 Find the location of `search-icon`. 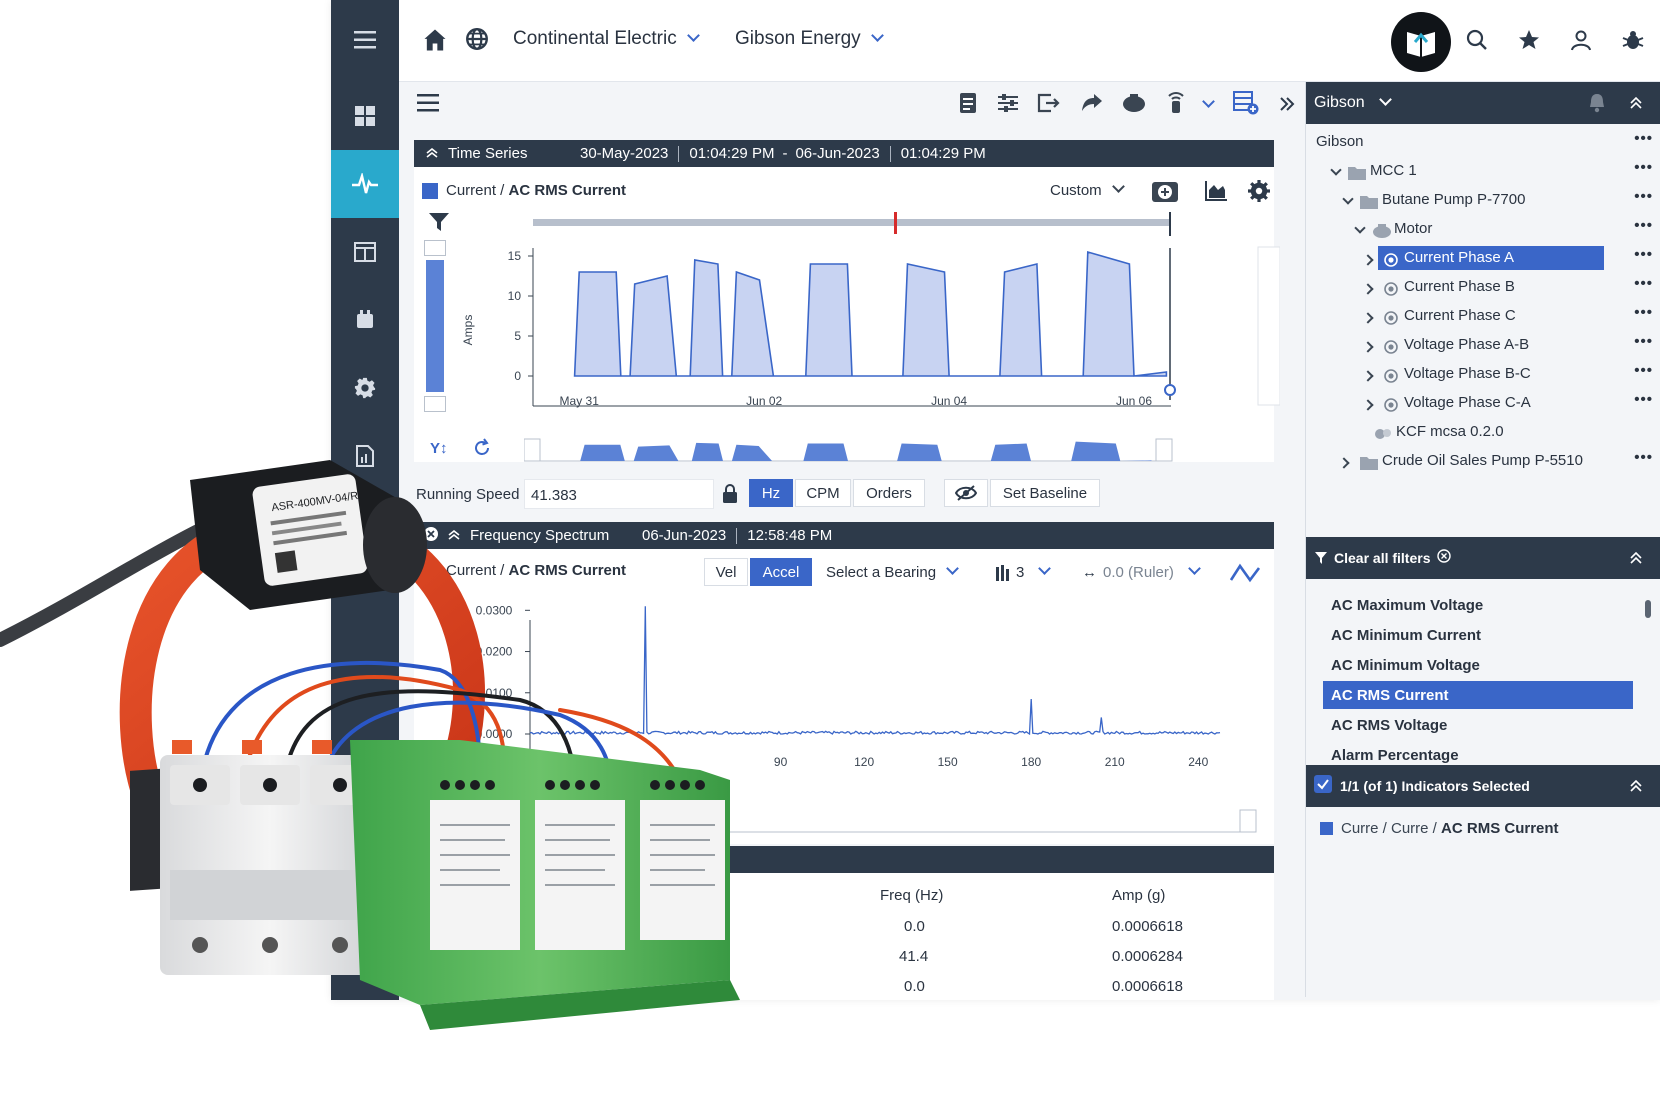

search-icon is located at coordinates (1477, 42).